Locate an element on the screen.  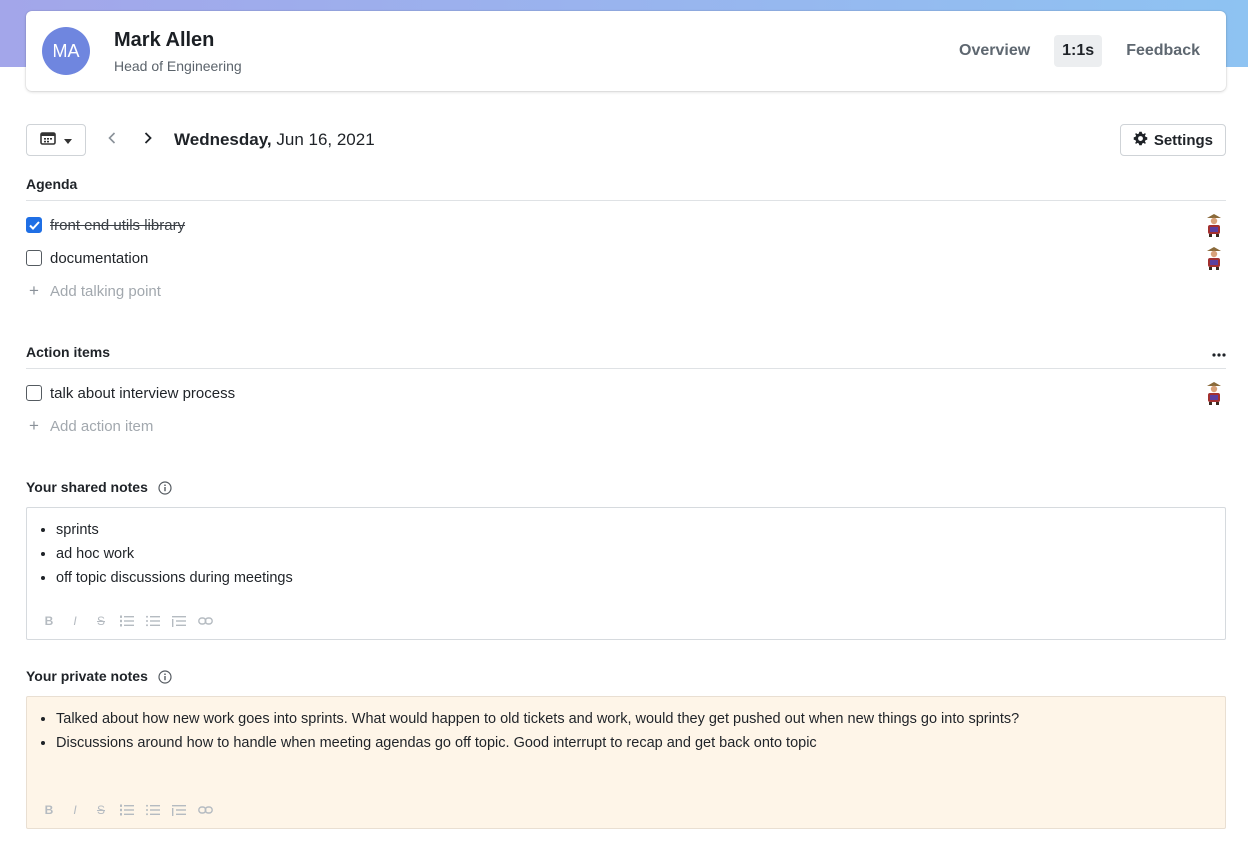
action-items-divider is located at coordinates (626, 368).